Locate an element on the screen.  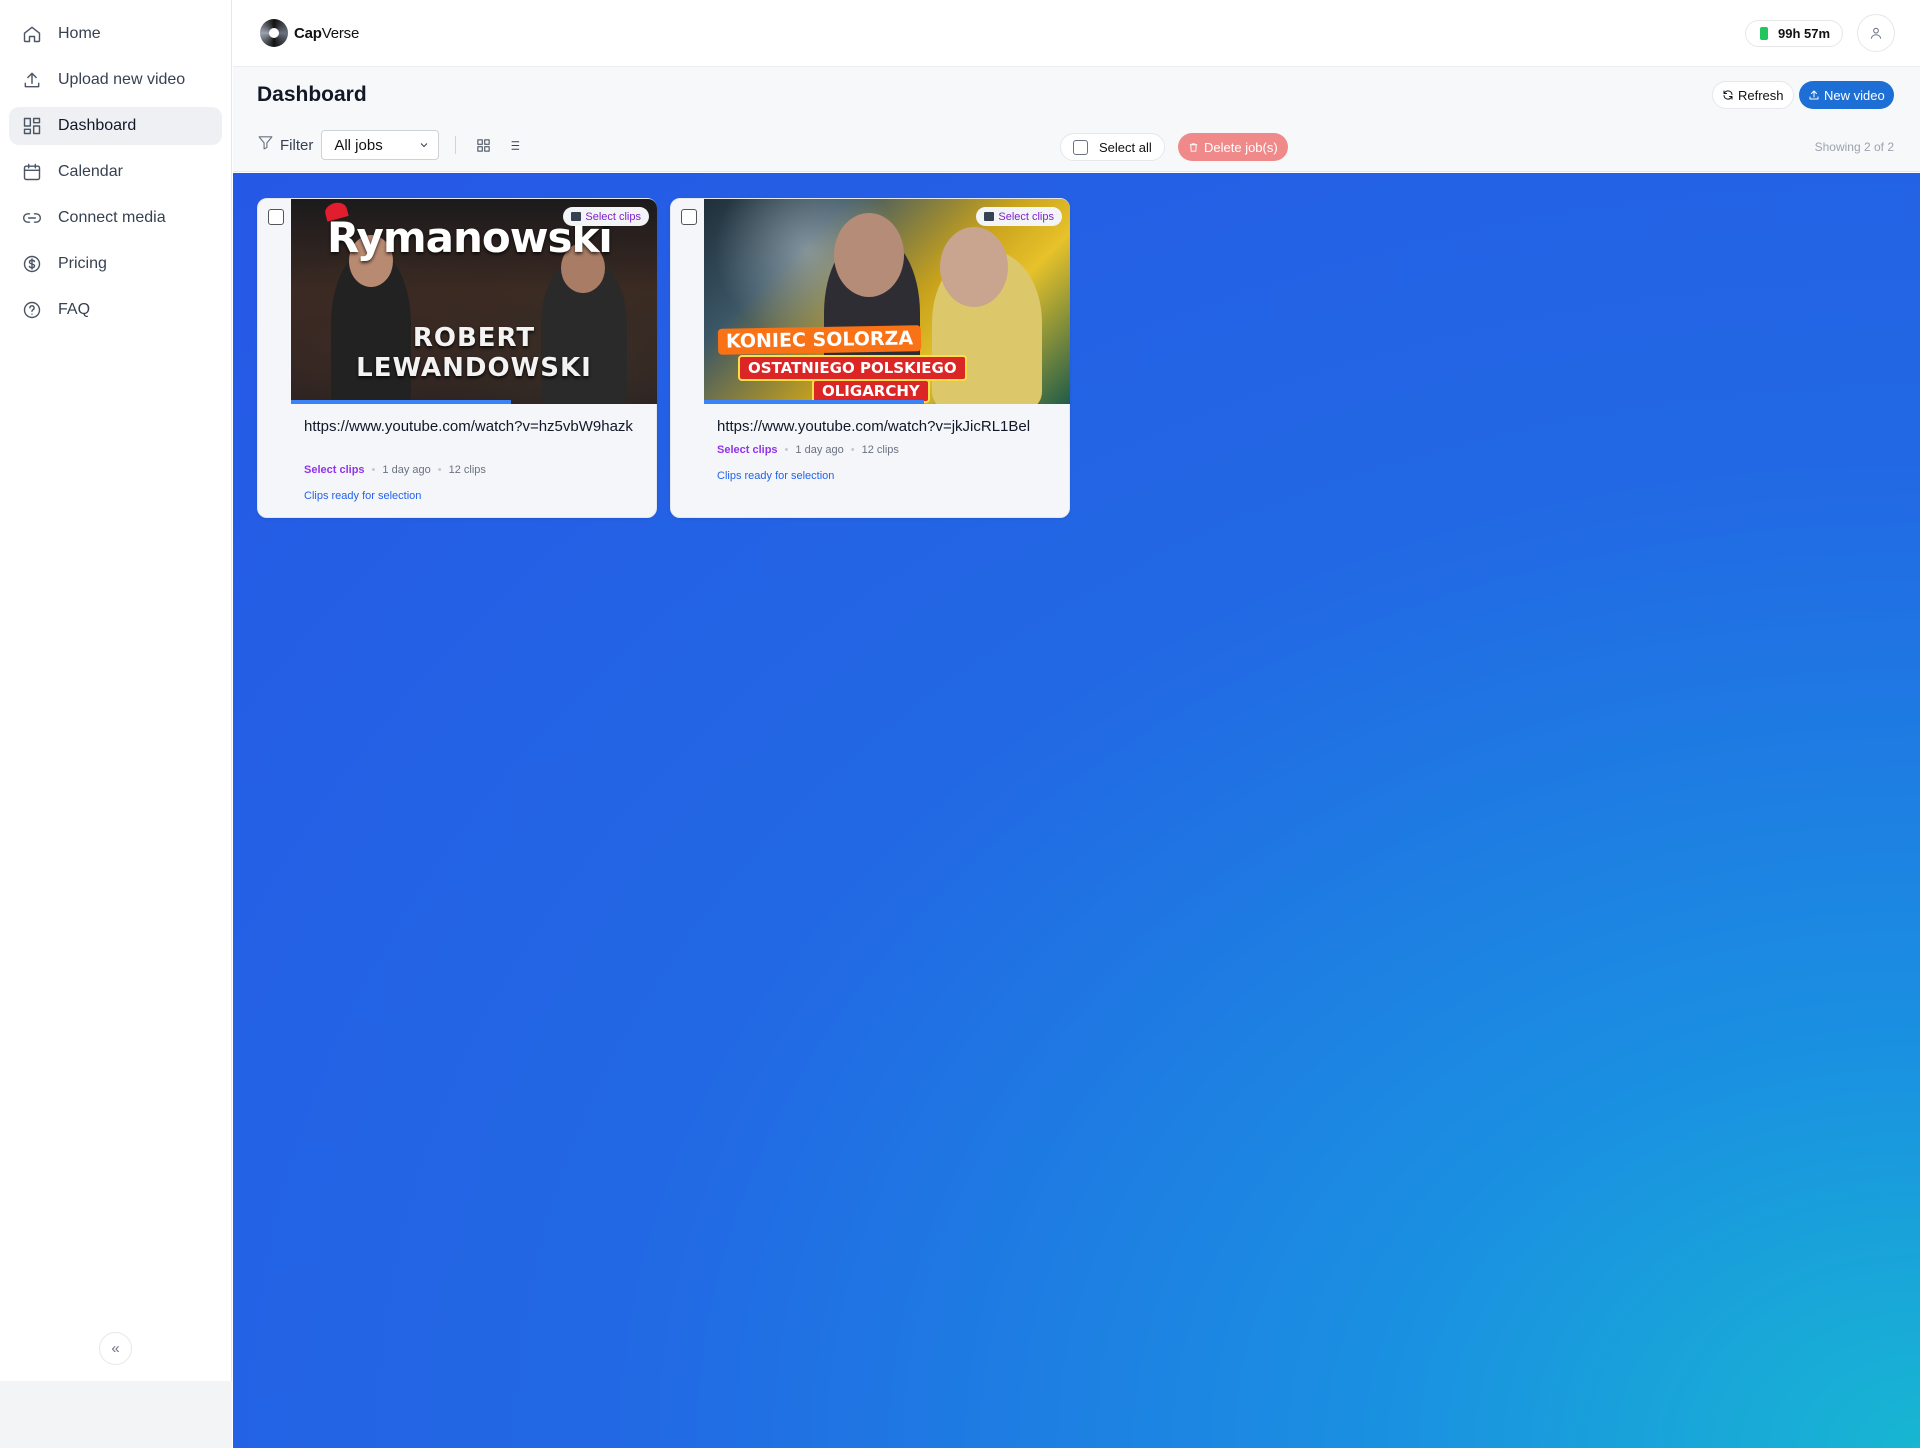
credits-badge: 99h 57m is located at coordinates (1794, 33).